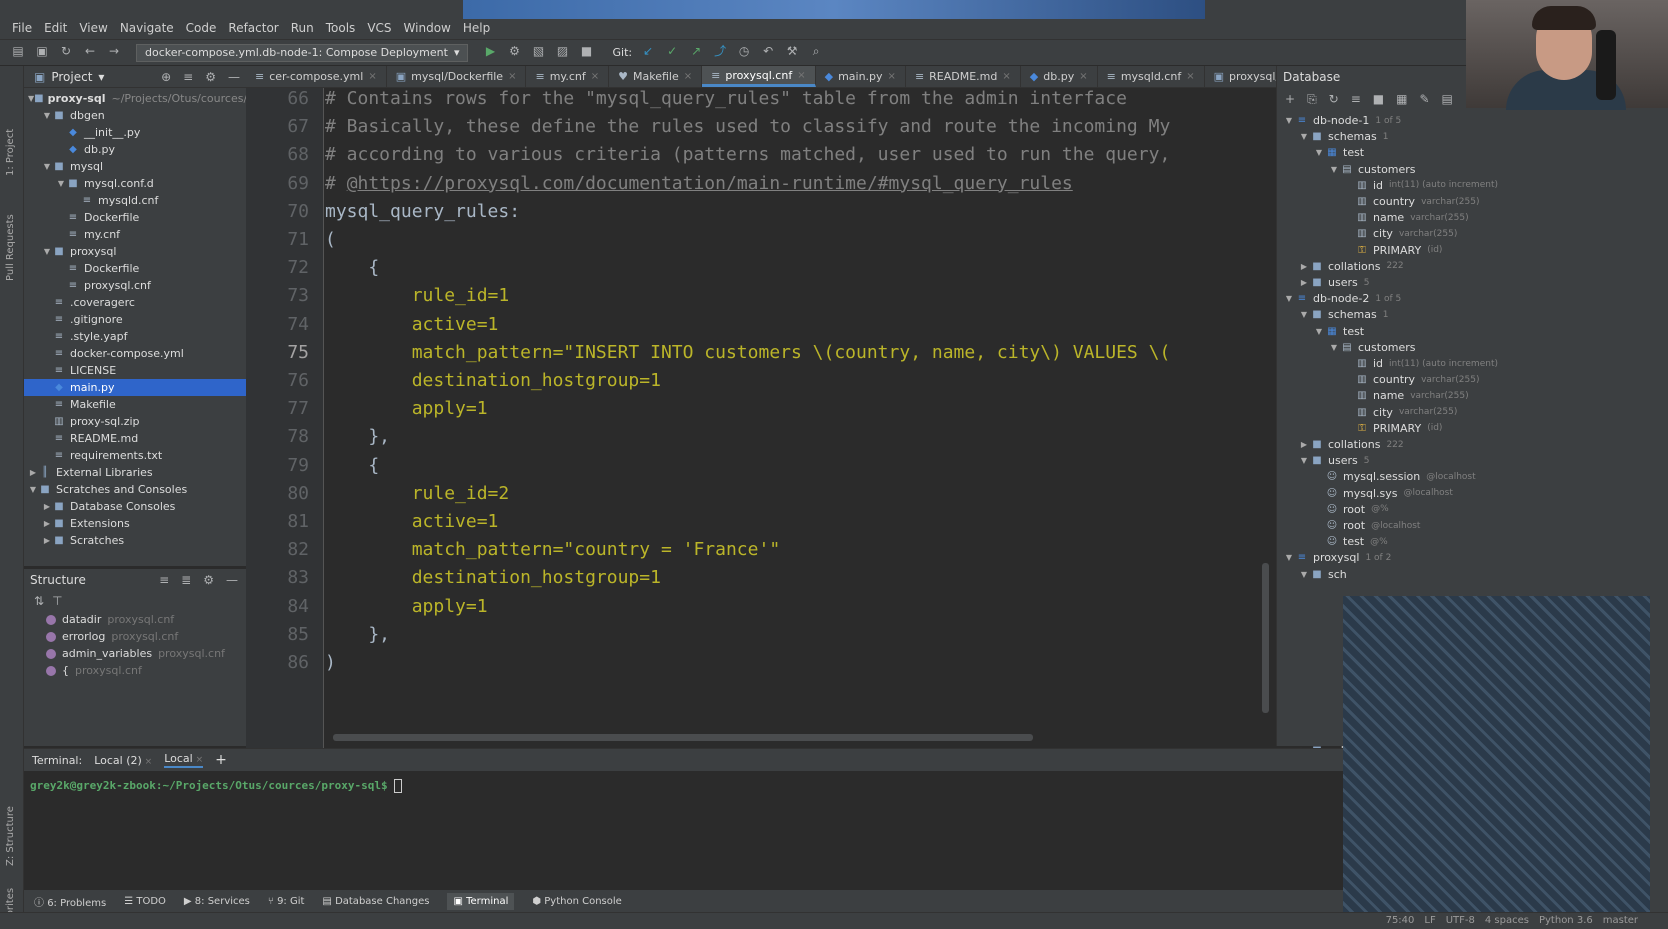 Image resolution: width=1668 pixels, height=929 pixels. I want to click on tool-window-button: ⬢ Python Console, so click(576, 901).